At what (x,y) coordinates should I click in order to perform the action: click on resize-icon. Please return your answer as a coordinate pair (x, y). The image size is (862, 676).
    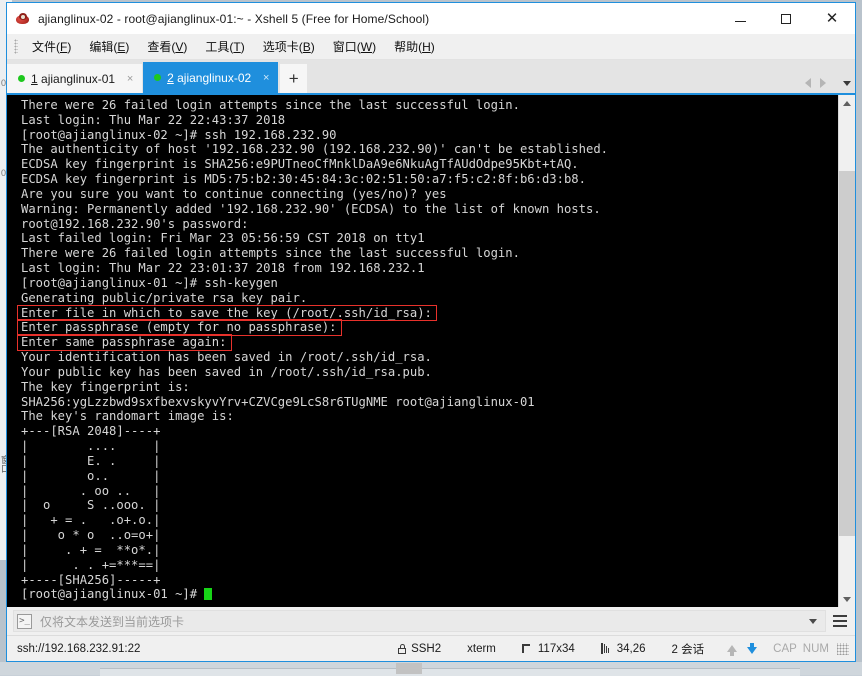
    Looking at the image, I should click on (526, 648).